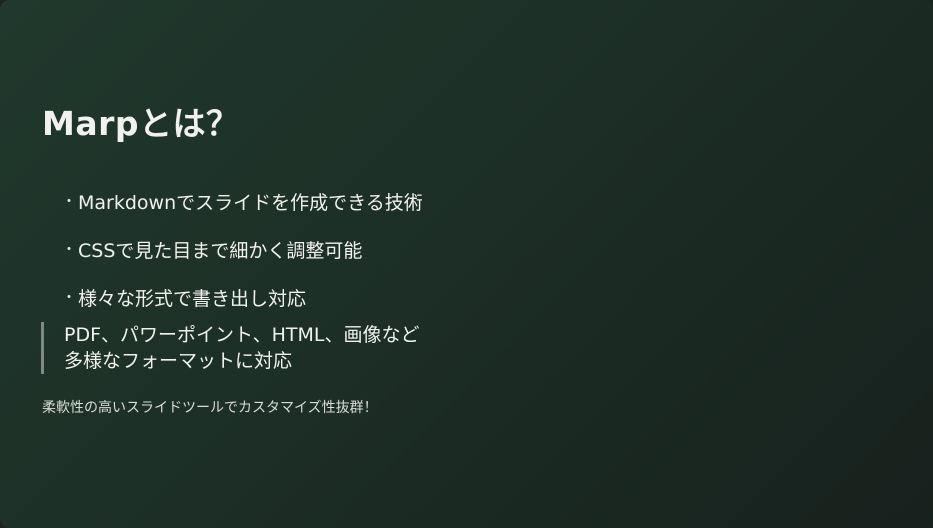 The height and width of the screenshot is (528, 933). Describe the element at coordinates (250, 202) in the screenshot. I see `bullet-text: Markdownでスライドを作成できる技術` at that location.